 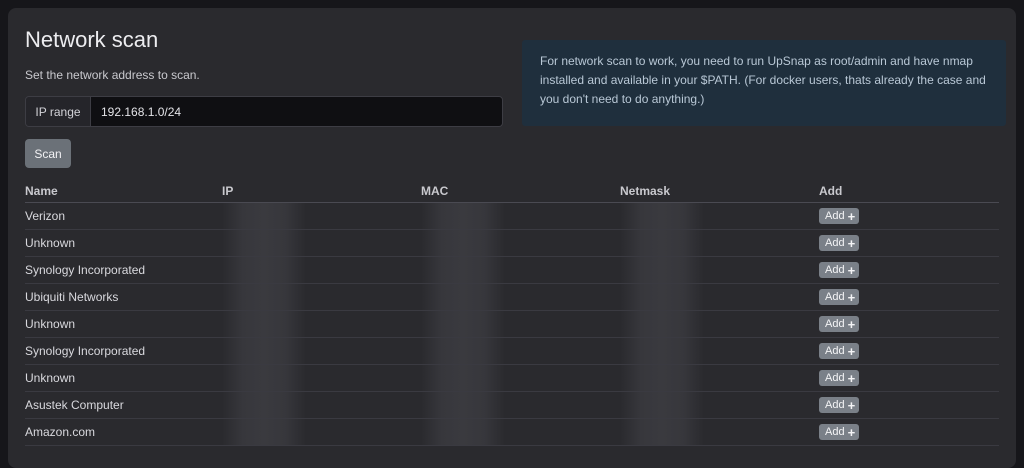 What do you see at coordinates (58, 111) in the screenshot?
I see `ip-range-label: IP range` at bounding box center [58, 111].